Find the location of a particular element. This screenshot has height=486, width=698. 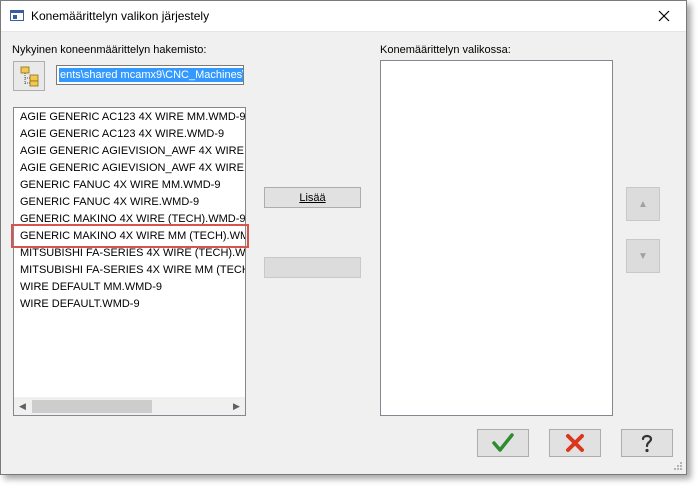

horizontal-scrollbar: ◀ ▶ is located at coordinates (129, 406).